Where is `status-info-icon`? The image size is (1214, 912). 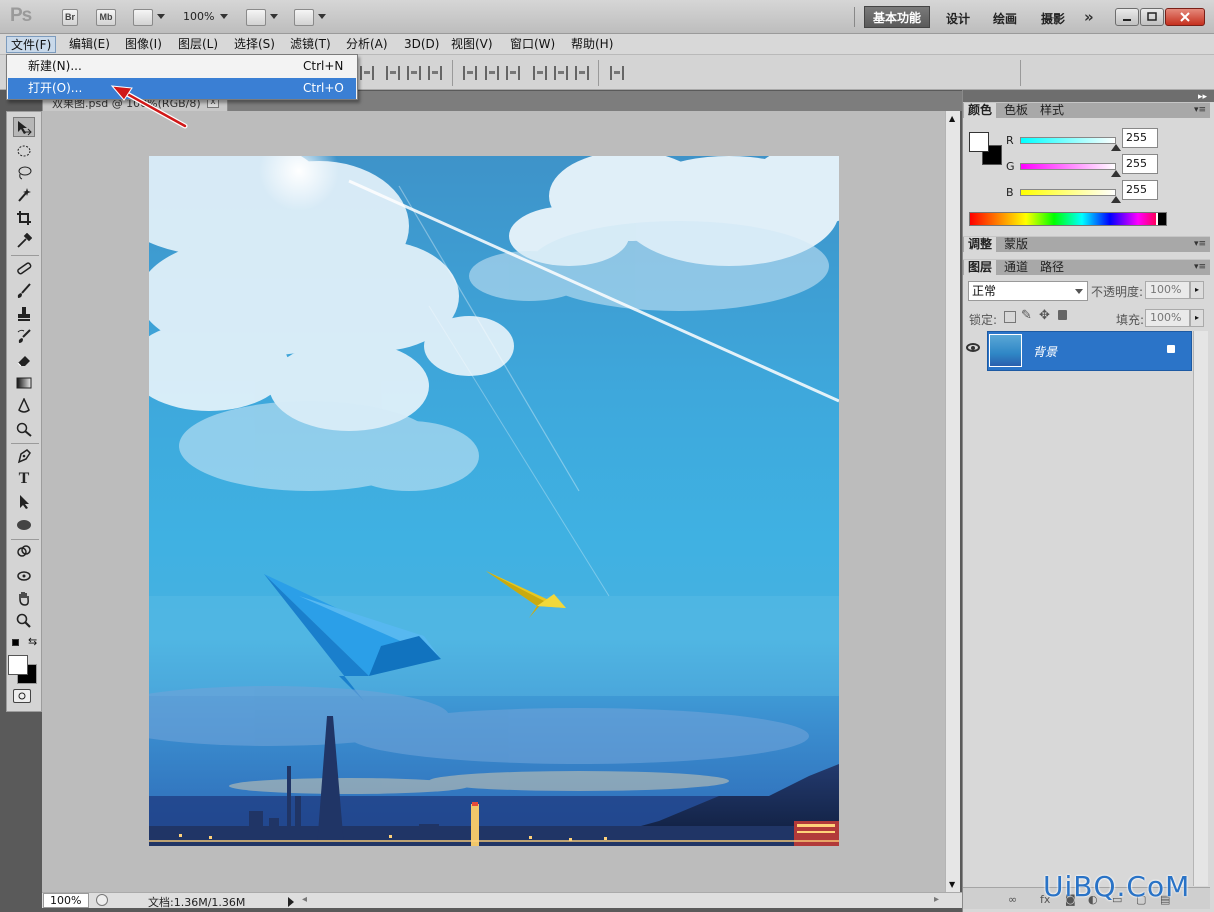
status-info-icon is located at coordinates (102, 900).